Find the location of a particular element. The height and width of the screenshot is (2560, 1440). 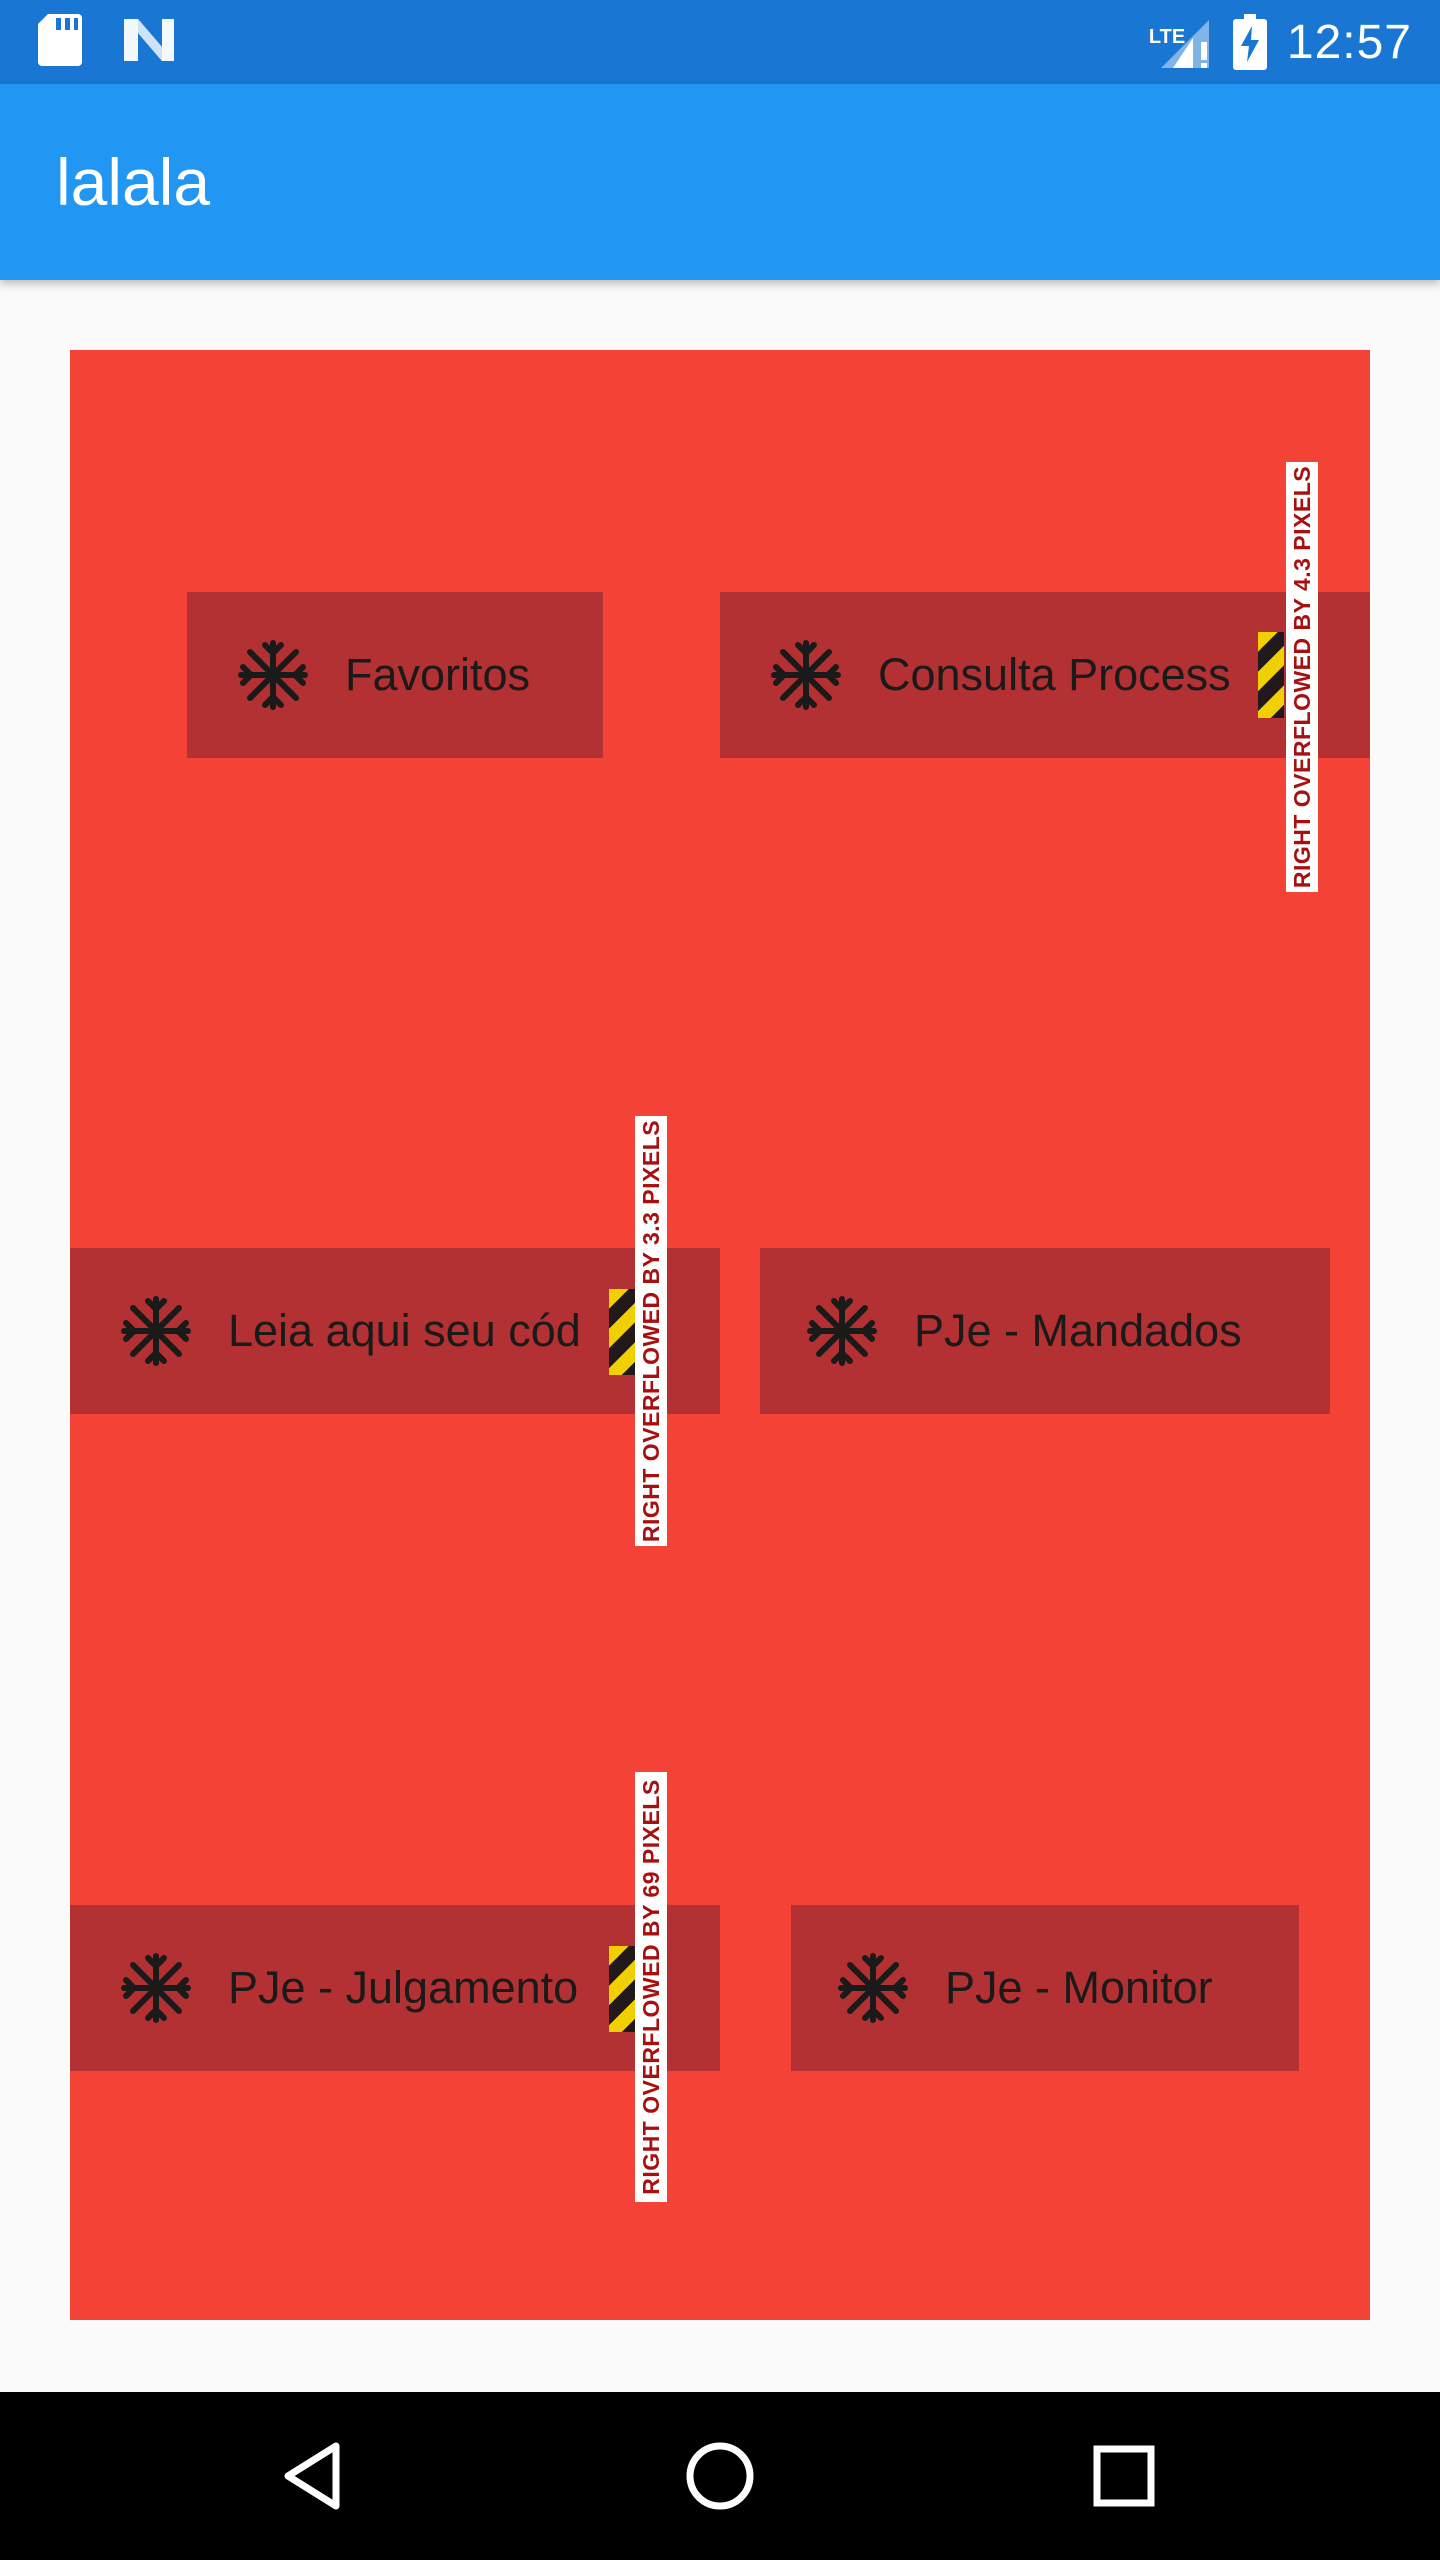

app-bar: lalala is located at coordinates (720, 182).